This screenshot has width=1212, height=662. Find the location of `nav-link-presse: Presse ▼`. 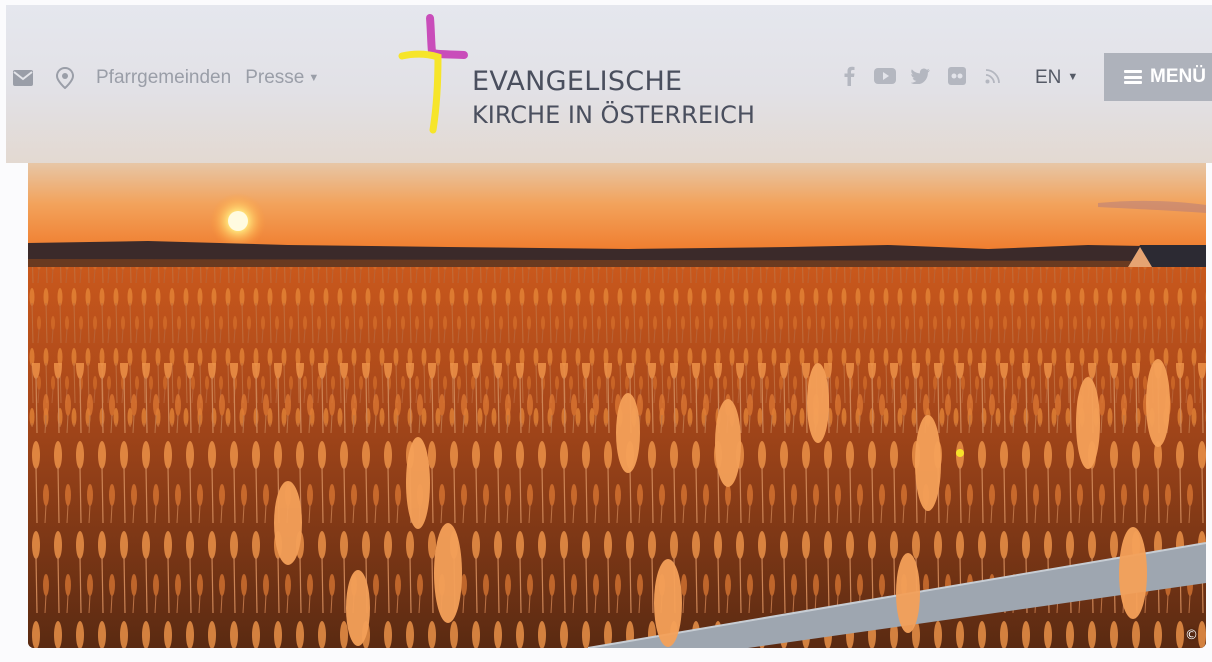

nav-link-presse: Presse ▼ is located at coordinates (282, 78).